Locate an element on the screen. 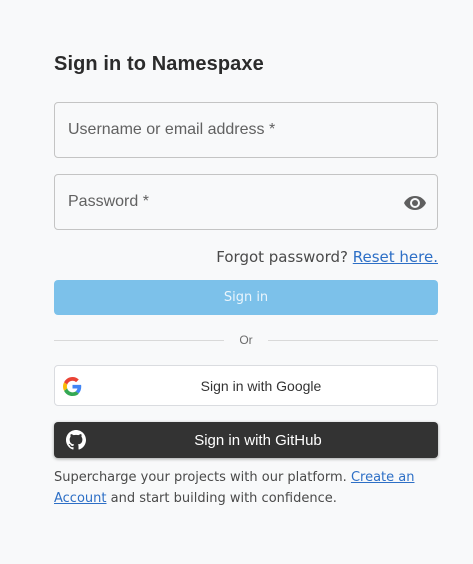 The image size is (473, 564). github-signin-button: Sign in with GitHub is located at coordinates (246, 440).